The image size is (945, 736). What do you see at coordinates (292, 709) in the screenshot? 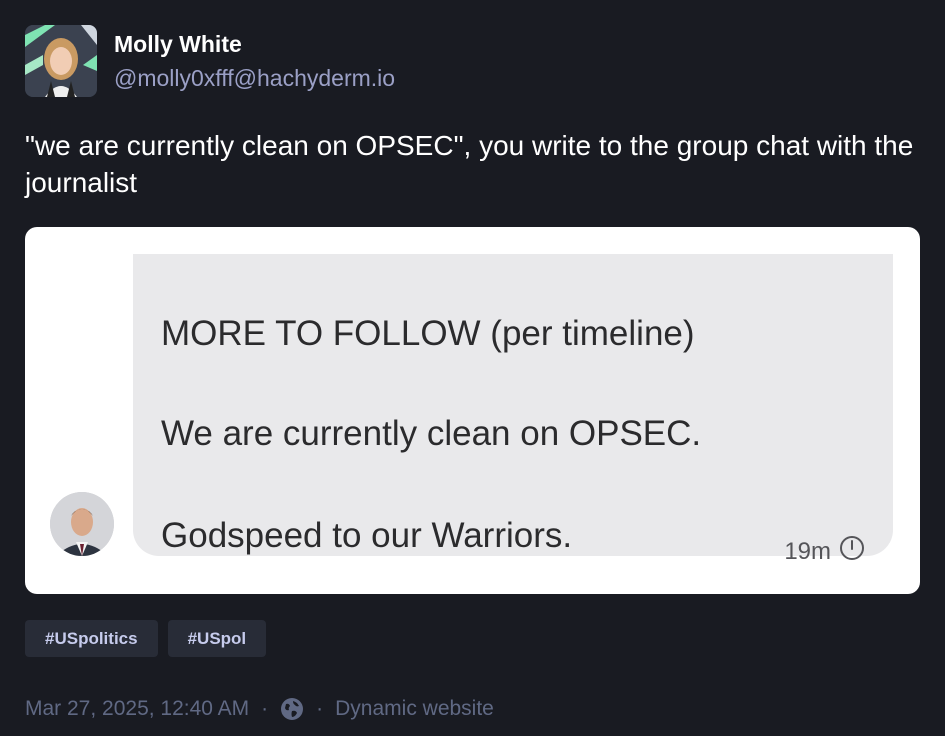
I see `globe-icon` at bounding box center [292, 709].